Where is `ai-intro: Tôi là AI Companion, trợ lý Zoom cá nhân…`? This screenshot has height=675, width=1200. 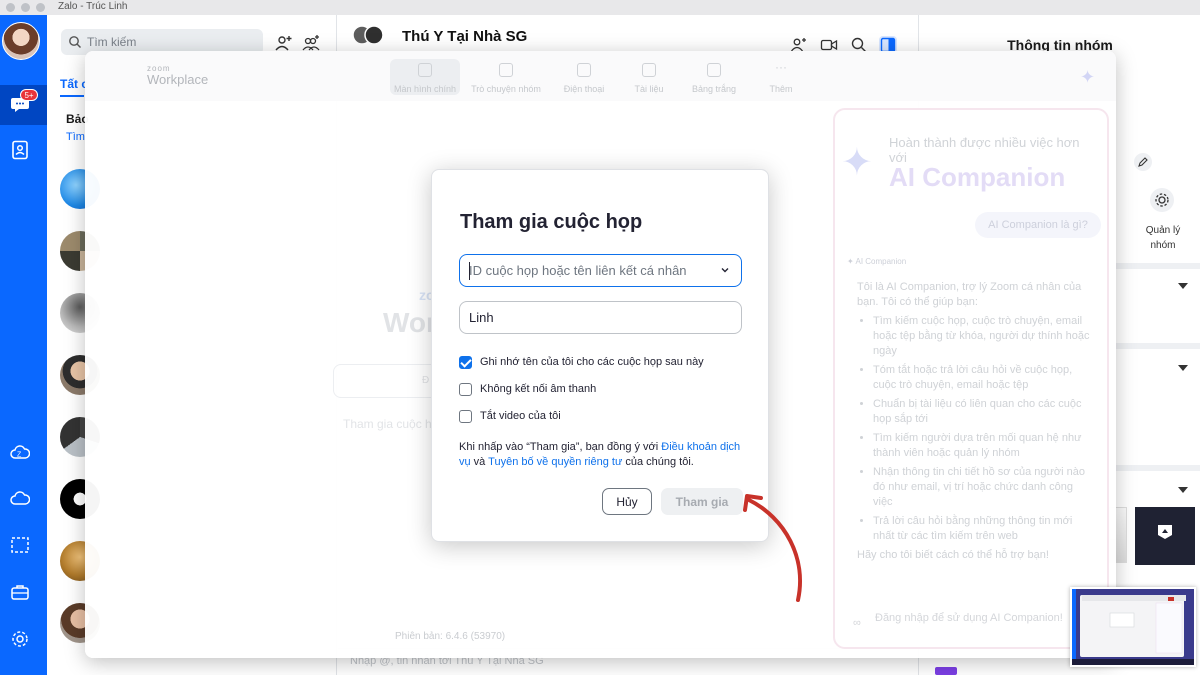
ai-intro: Tôi là AI Companion, trợ lý Zoom cá nhân… is located at coordinates (969, 294).